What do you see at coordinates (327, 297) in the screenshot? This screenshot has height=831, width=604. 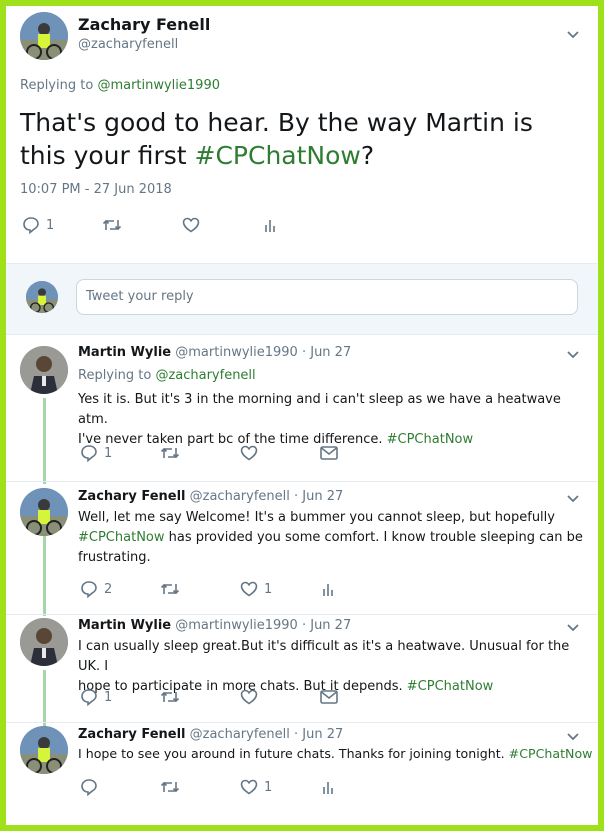 I see `reply-input: Tweet your reply` at bounding box center [327, 297].